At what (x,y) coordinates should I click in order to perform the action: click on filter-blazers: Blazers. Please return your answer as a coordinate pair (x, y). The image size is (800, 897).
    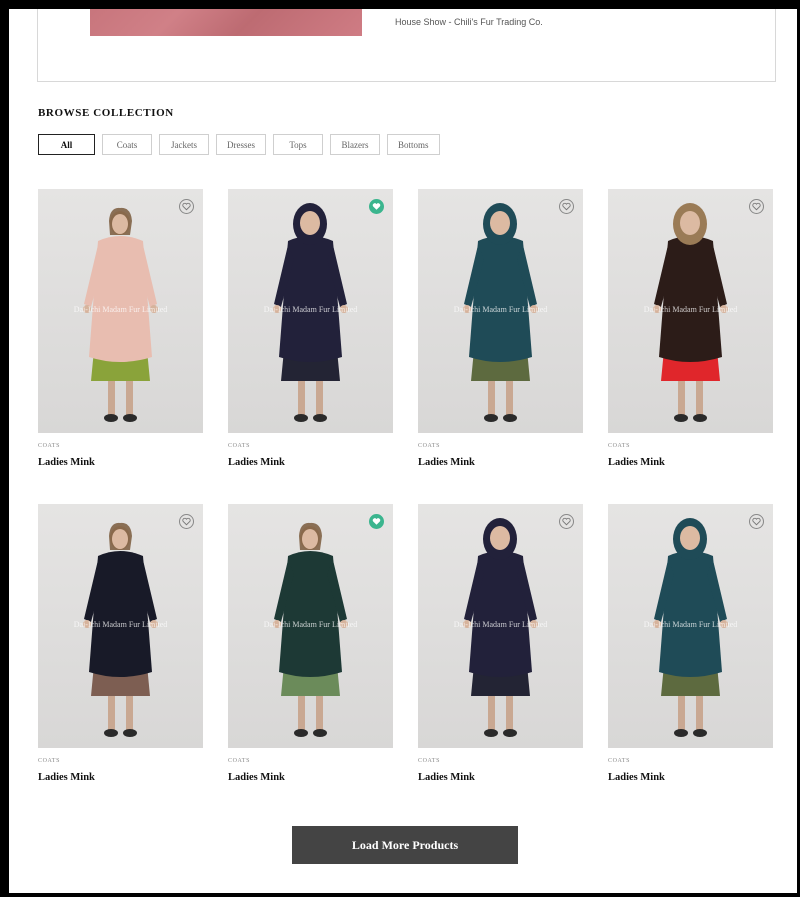
    Looking at the image, I should click on (355, 144).